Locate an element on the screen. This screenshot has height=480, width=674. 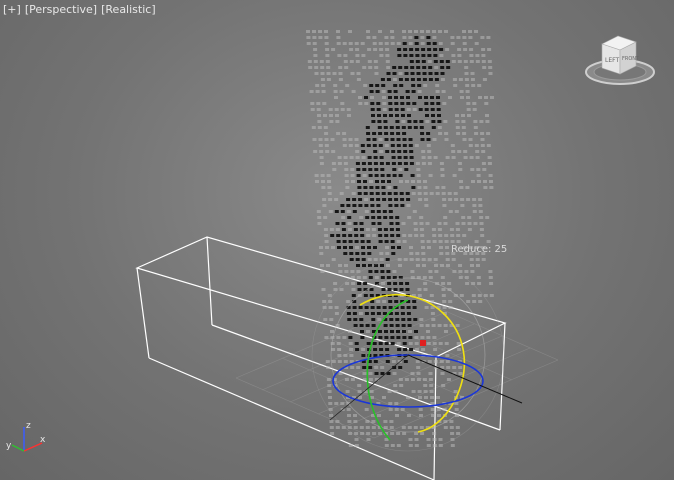
viewcube-face-front: FRONT is located at coordinates (631, 59).